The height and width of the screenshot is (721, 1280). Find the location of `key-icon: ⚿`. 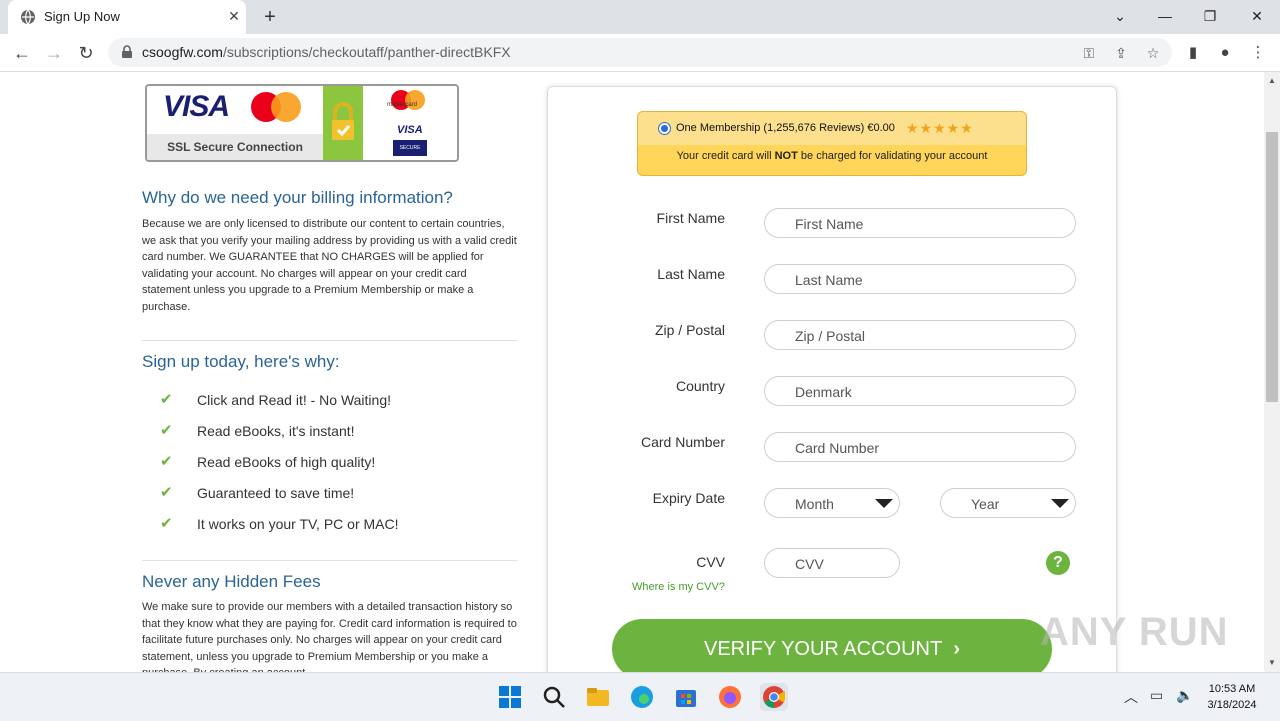

key-icon: ⚿ is located at coordinates (1089, 53).